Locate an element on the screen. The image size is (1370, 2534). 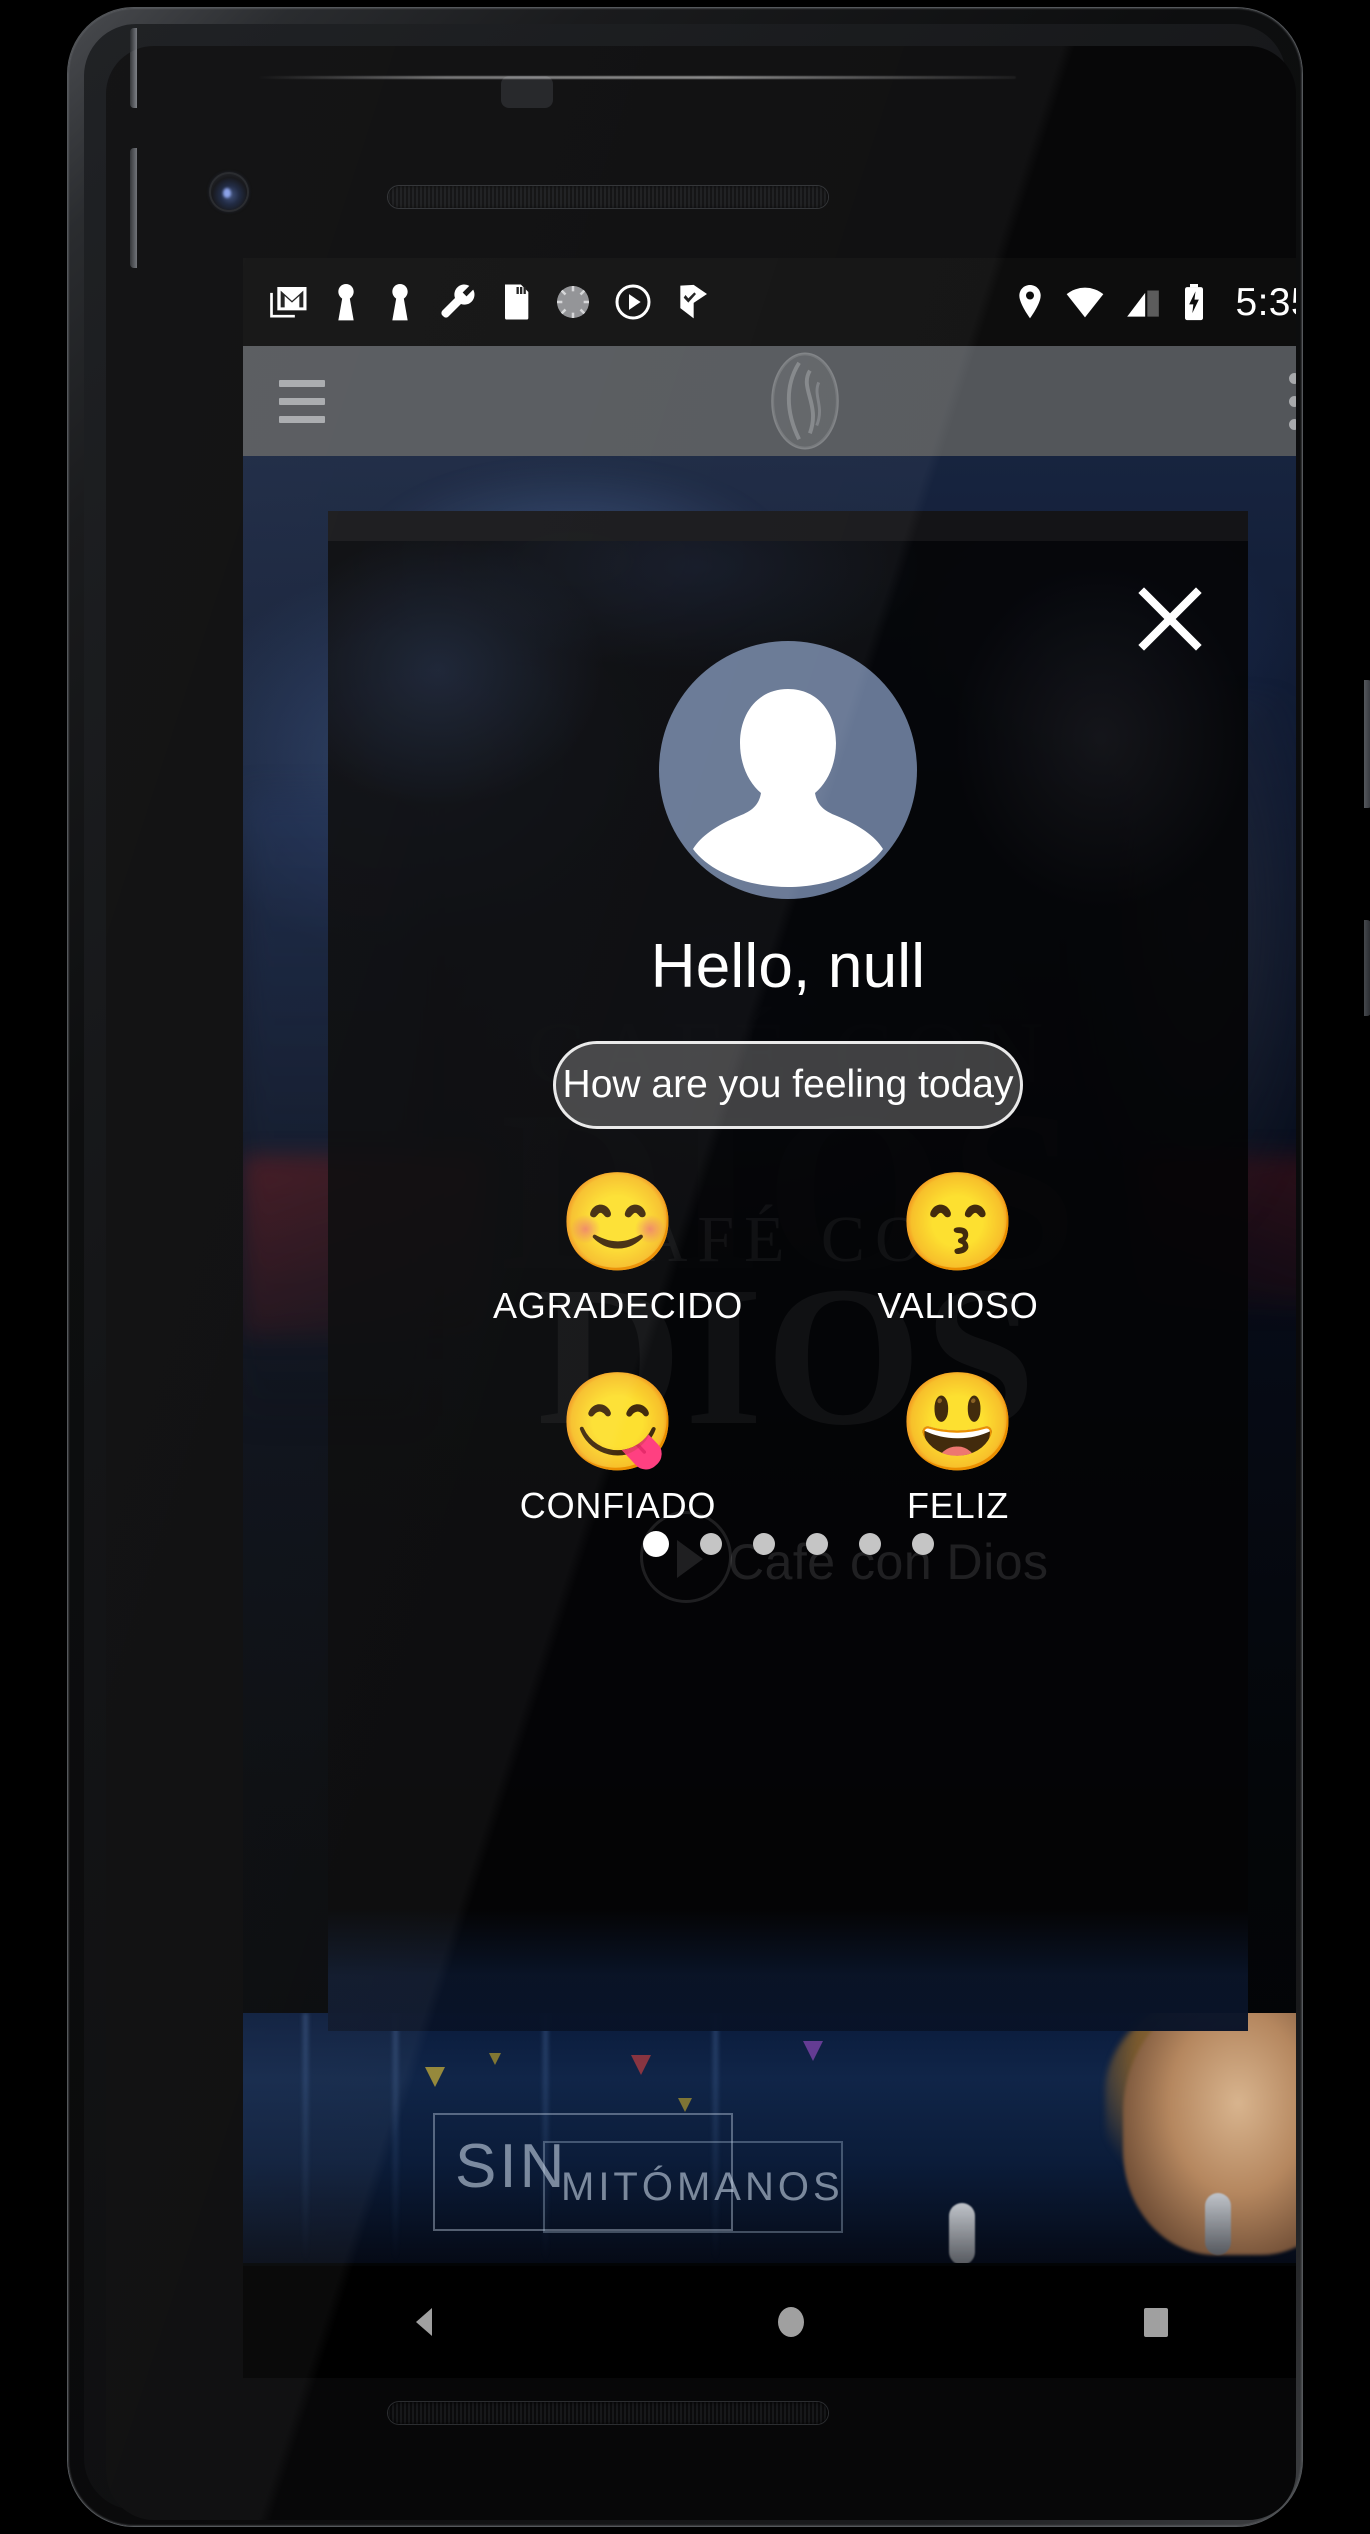
kissing-face-emoji: 😙 is located at coordinates (958, 1223).